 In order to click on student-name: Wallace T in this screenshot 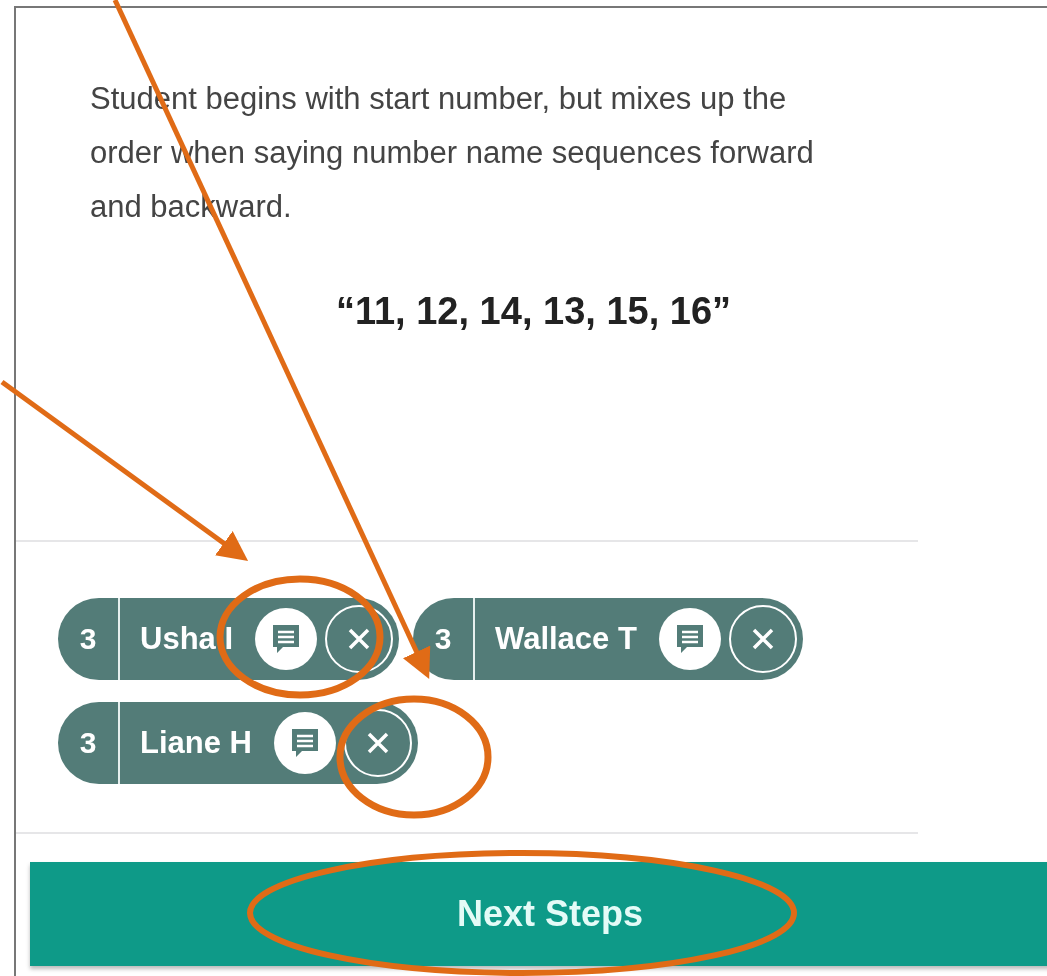, I will do `click(566, 639)`.